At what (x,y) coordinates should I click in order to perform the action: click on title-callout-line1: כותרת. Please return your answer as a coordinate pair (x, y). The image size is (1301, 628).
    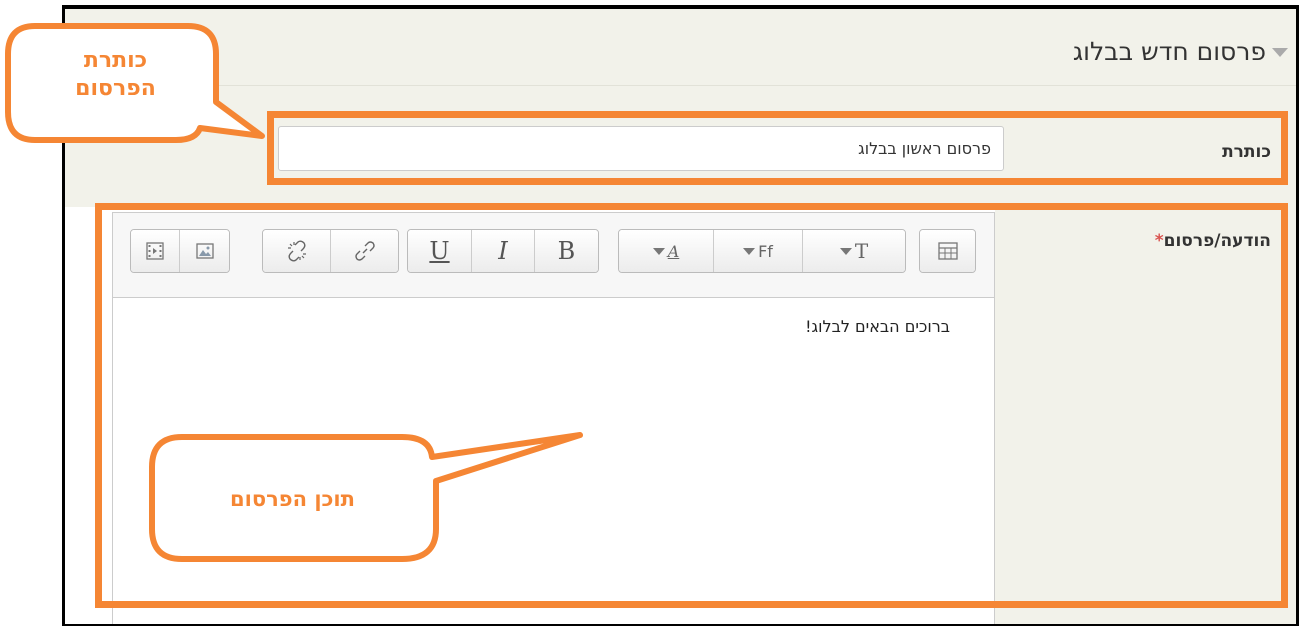
    Looking at the image, I should click on (115, 60).